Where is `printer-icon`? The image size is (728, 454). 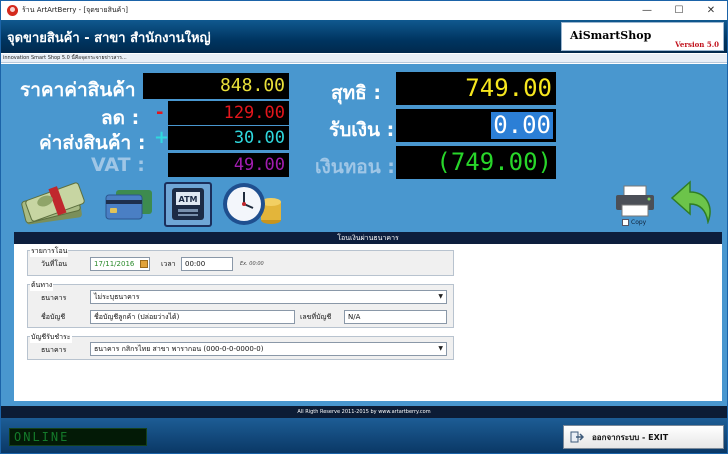 printer-icon is located at coordinates (635, 201).